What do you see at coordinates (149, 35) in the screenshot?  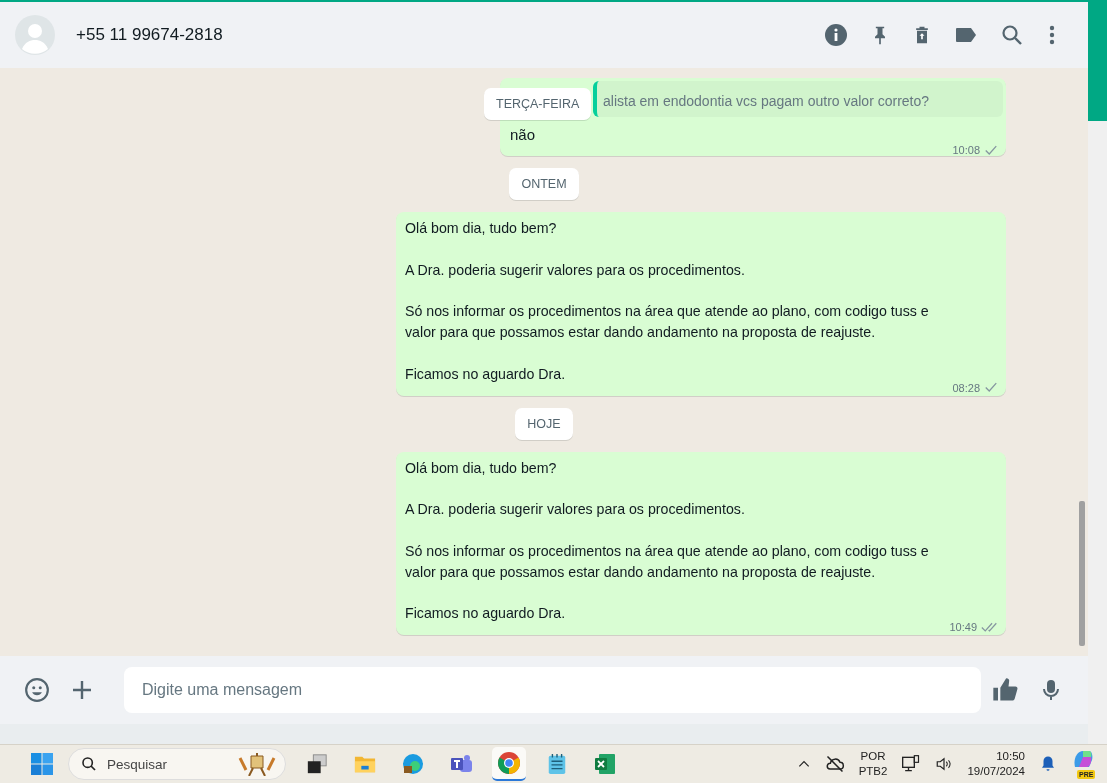 I see `contact-name: +55 11 99674-2818` at bounding box center [149, 35].